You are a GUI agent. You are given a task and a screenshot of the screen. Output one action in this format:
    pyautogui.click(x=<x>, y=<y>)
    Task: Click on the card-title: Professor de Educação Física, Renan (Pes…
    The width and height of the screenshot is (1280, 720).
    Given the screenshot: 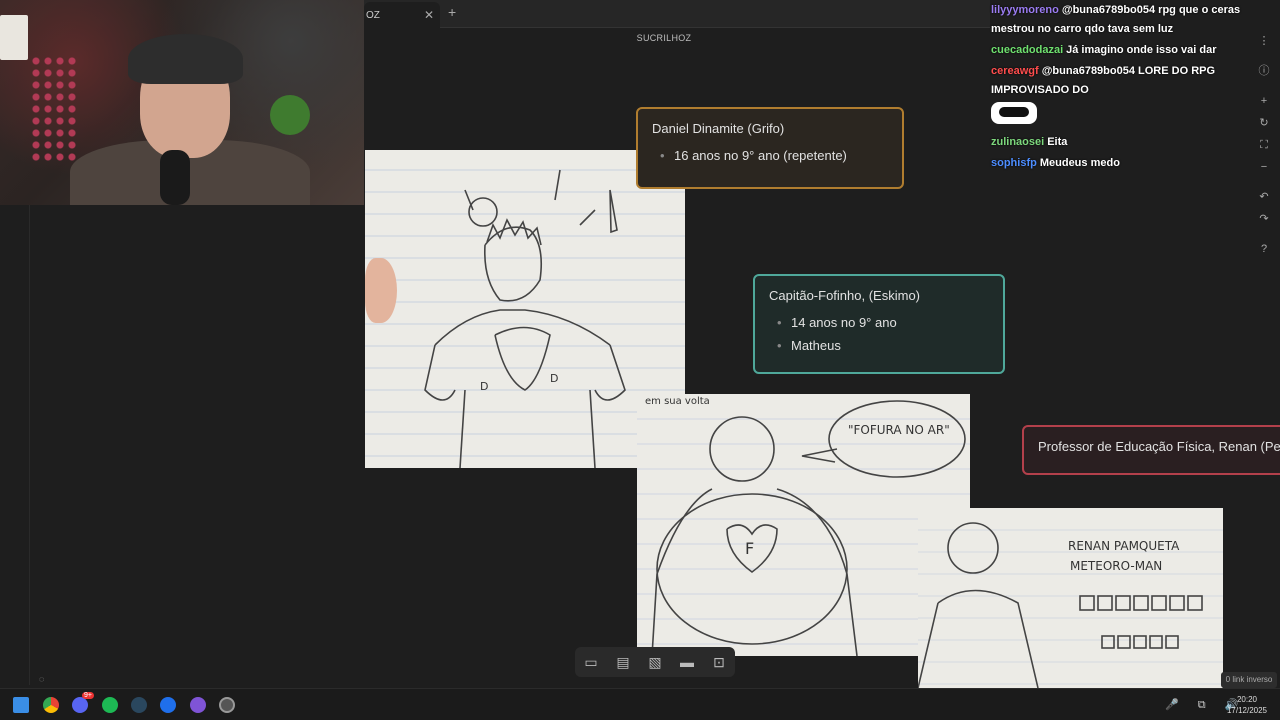 What is the action you would take?
    pyautogui.click(x=1159, y=446)
    